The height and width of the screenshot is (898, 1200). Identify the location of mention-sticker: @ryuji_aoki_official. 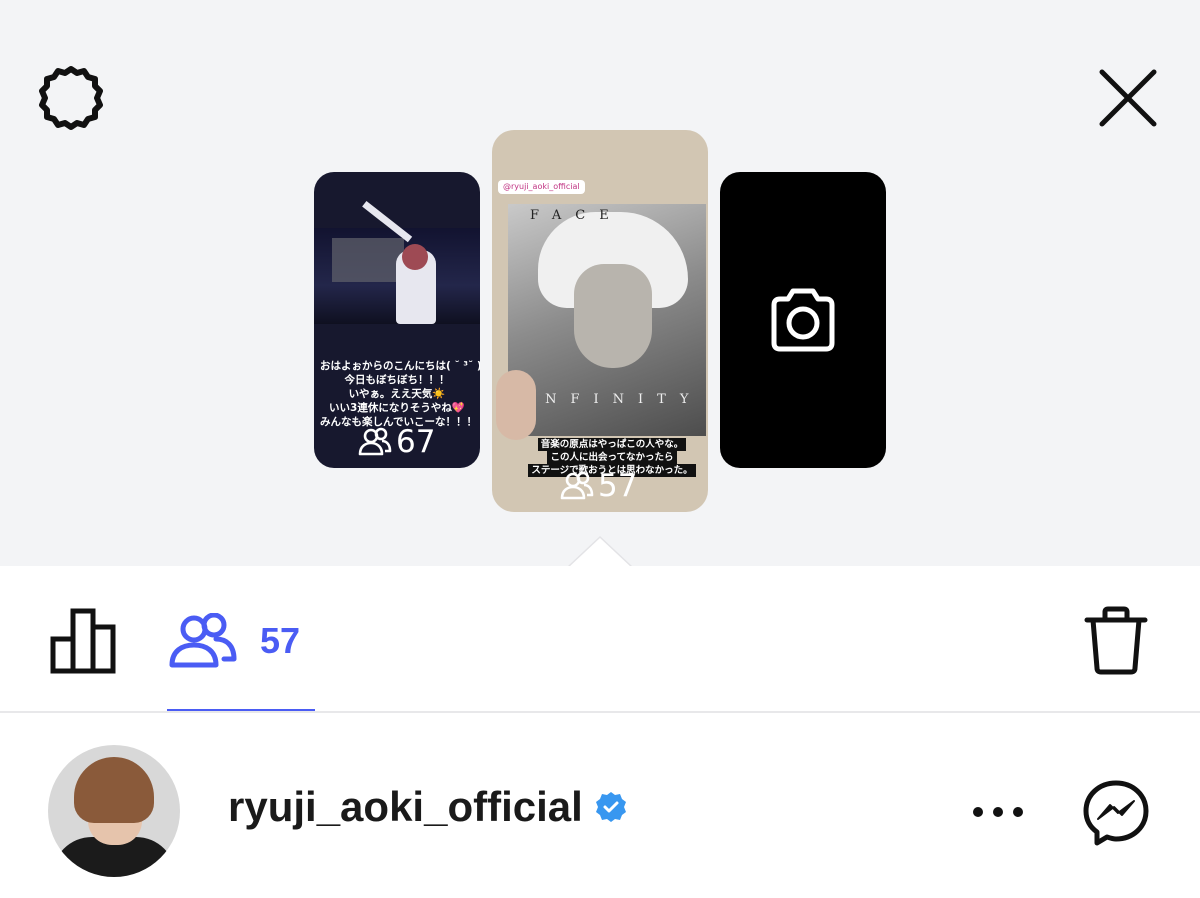
(541, 187).